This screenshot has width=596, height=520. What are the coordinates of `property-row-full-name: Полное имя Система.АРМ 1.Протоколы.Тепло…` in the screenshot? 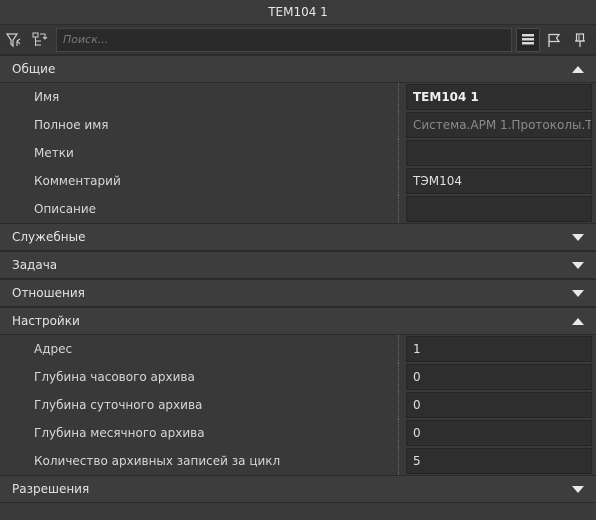 It's located at (298, 125).